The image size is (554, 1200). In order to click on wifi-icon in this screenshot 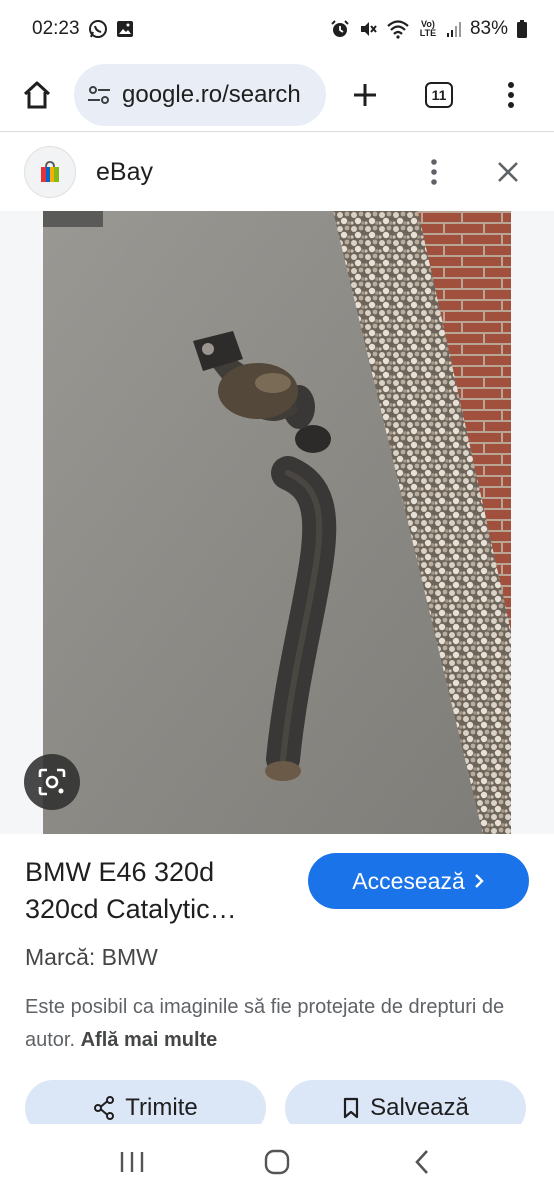, I will do `click(398, 29)`.